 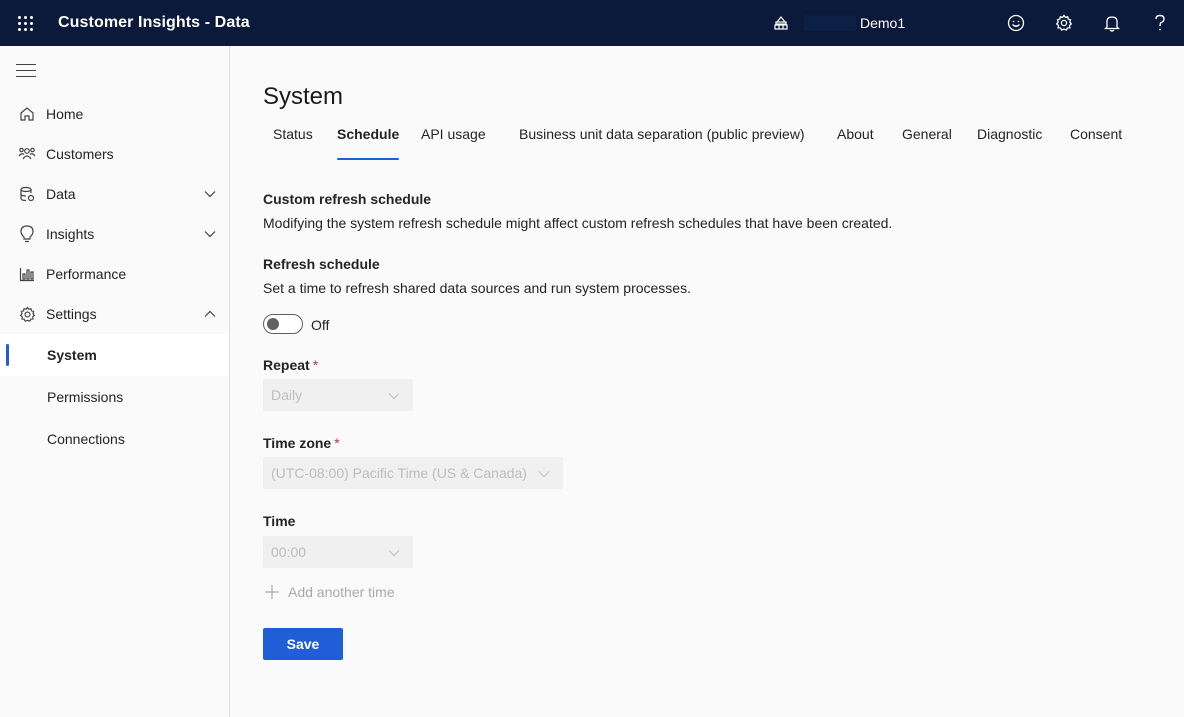 What do you see at coordinates (453, 143) in the screenshot?
I see `tab-api-usage: API usage` at bounding box center [453, 143].